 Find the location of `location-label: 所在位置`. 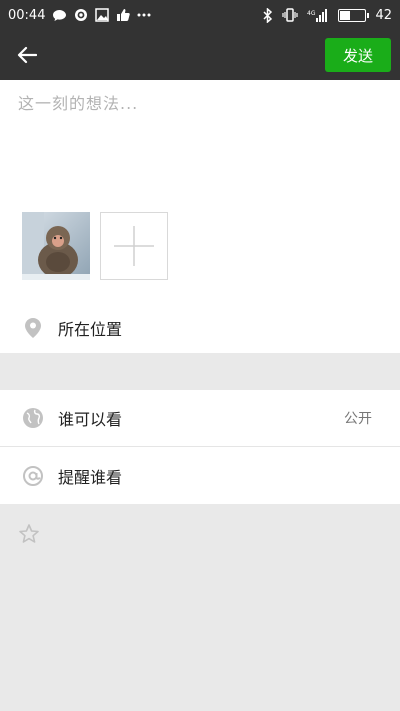

location-label: 所在位置 is located at coordinates (90, 329).